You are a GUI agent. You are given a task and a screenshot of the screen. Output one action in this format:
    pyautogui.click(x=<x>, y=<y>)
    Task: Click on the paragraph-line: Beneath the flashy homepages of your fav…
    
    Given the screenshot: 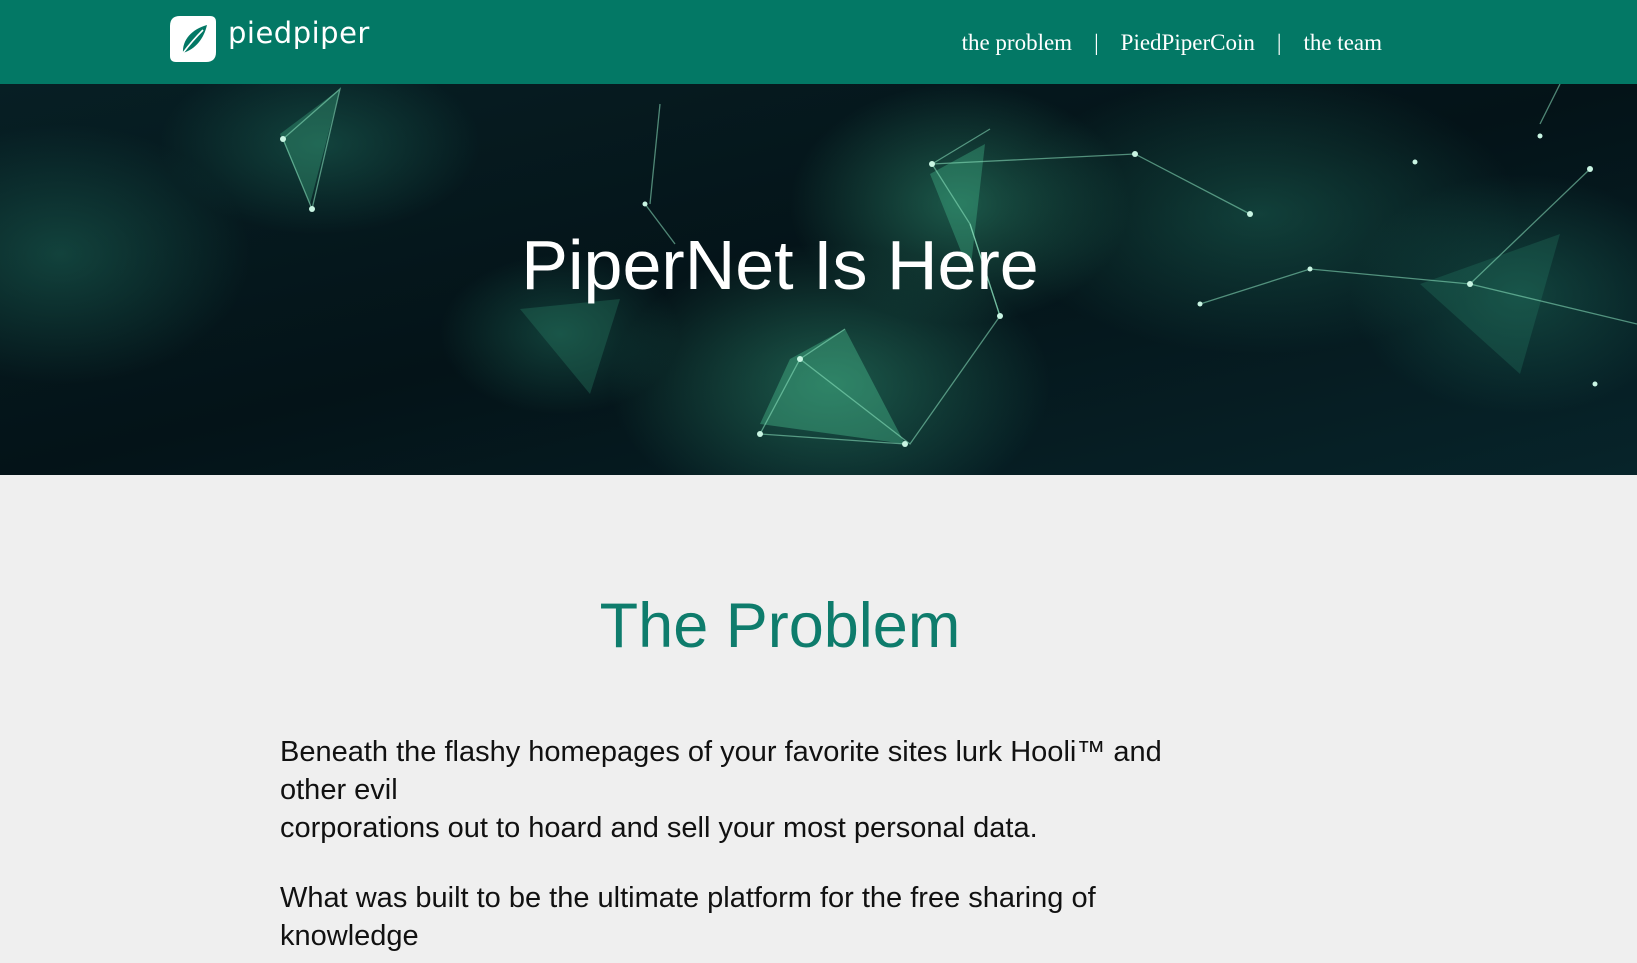 What is the action you would take?
    pyautogui.click(x=721, y=752)
    